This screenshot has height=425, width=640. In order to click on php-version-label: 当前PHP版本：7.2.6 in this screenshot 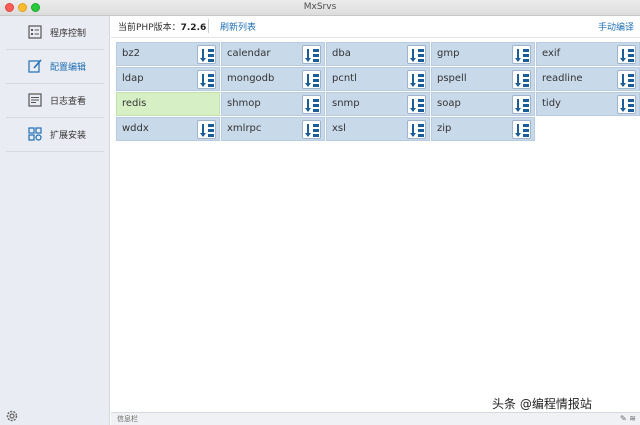, I will do `click(162, 26)`.